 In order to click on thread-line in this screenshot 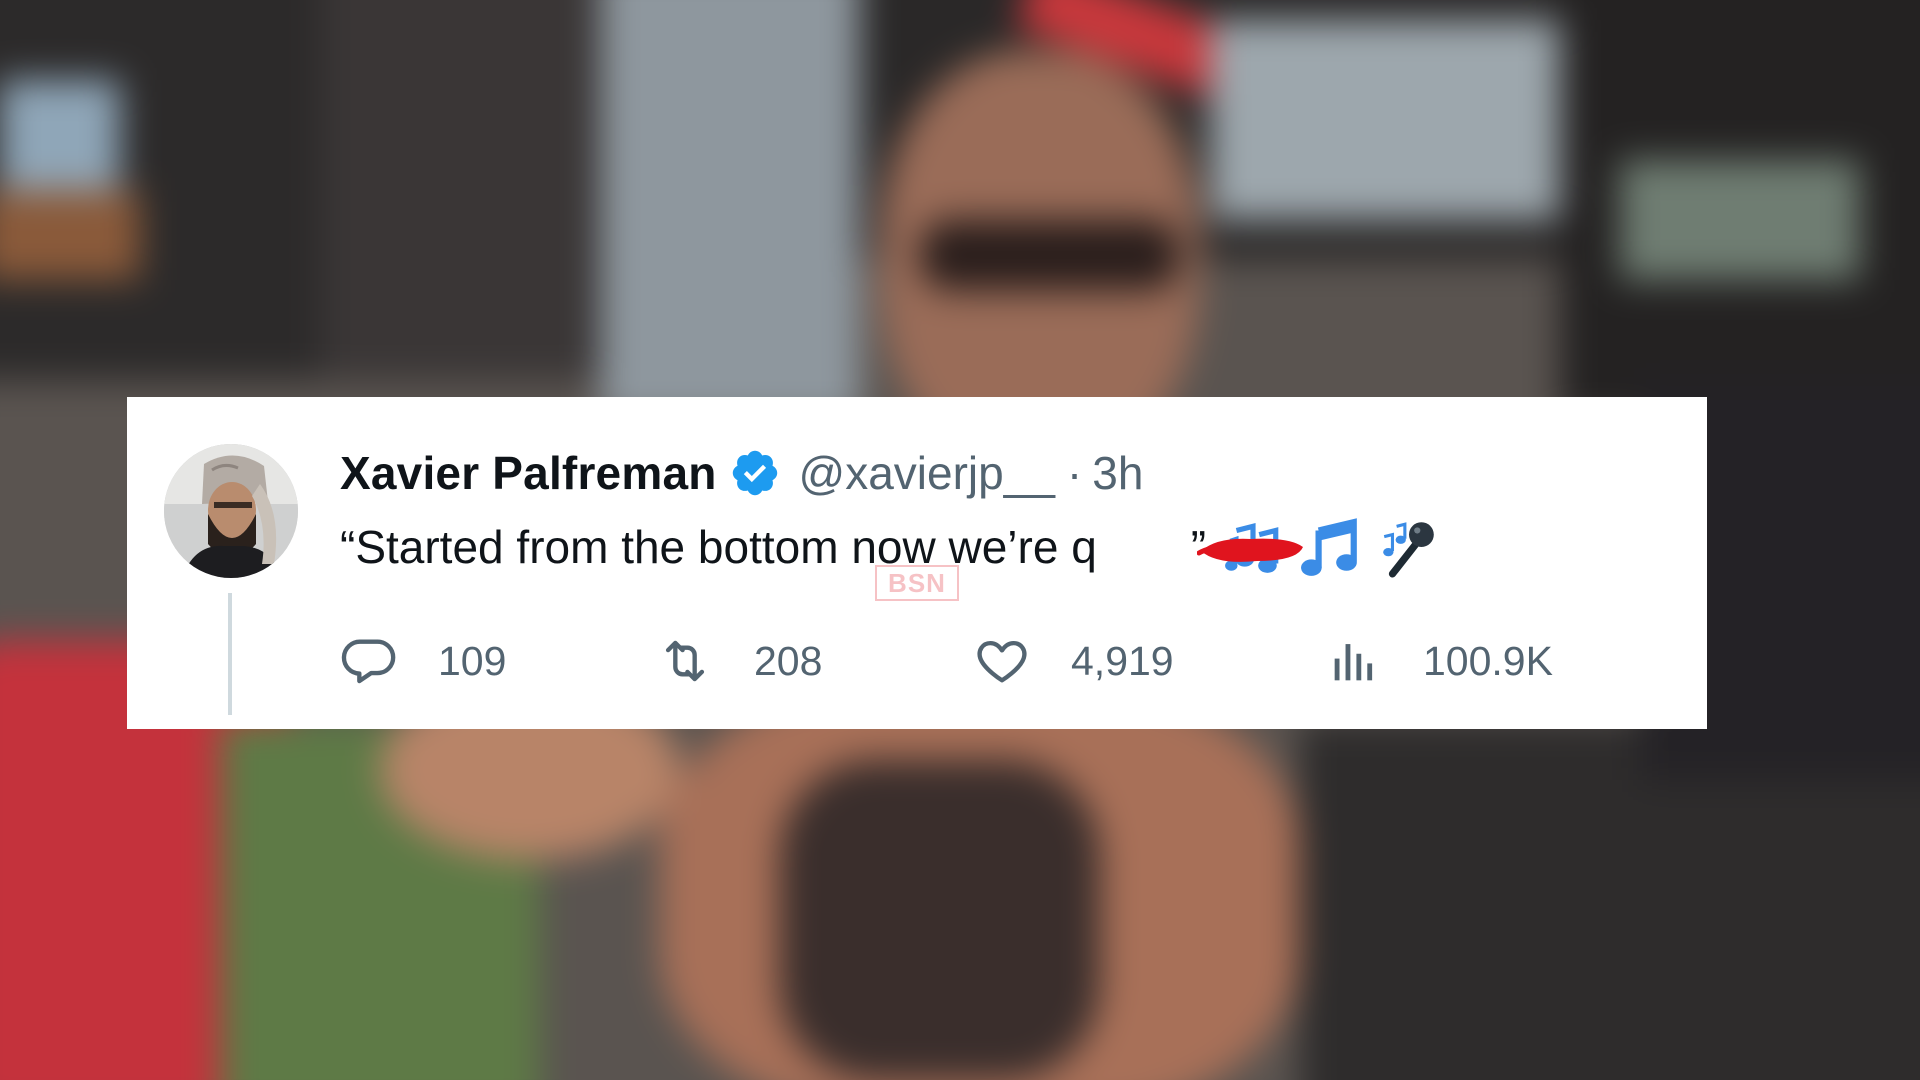, I will do `click(230, 654)`.